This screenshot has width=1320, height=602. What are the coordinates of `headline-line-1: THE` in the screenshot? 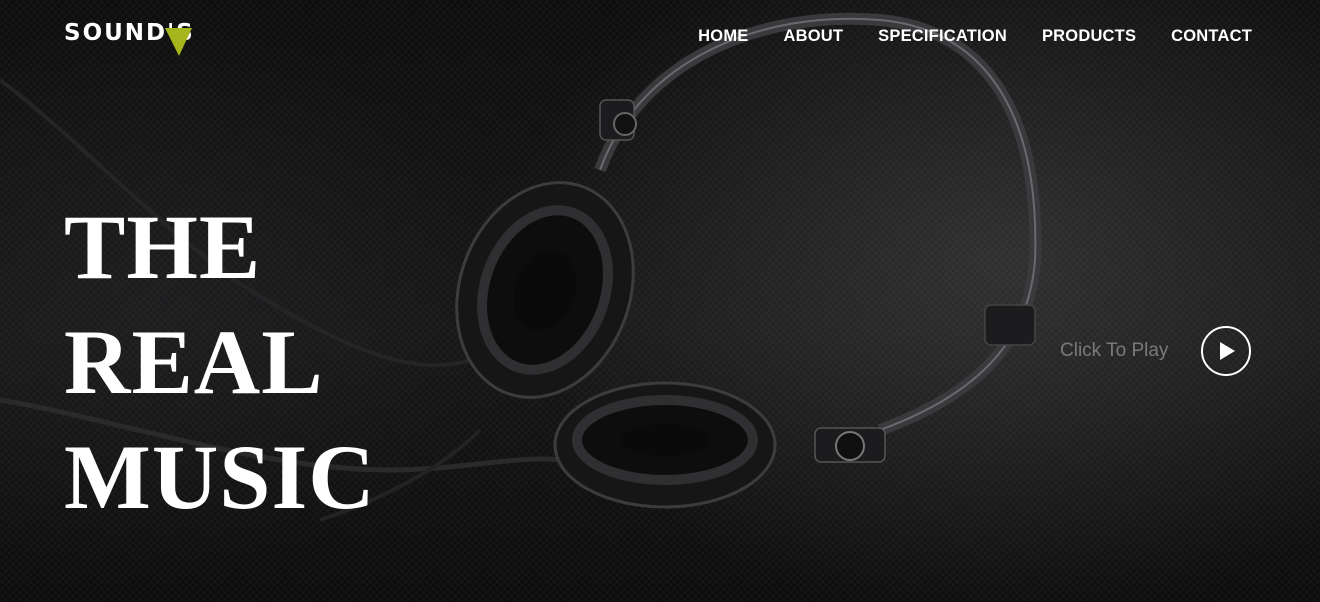 It's located at (163, 247).